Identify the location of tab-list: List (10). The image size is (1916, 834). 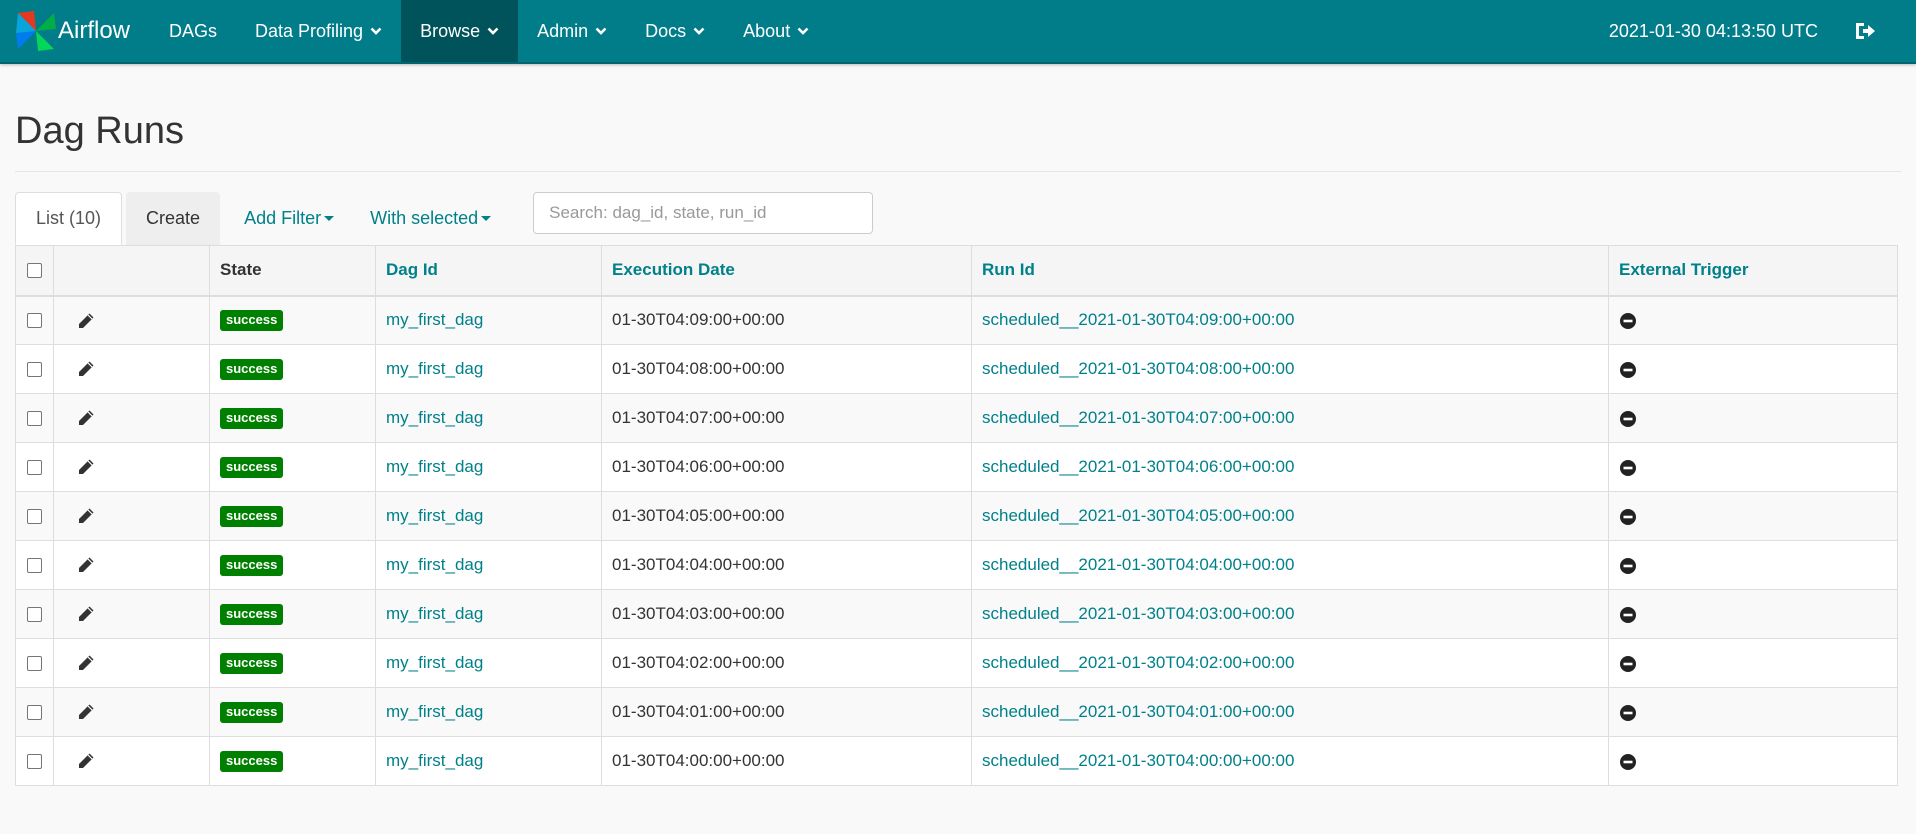
(69, 218).